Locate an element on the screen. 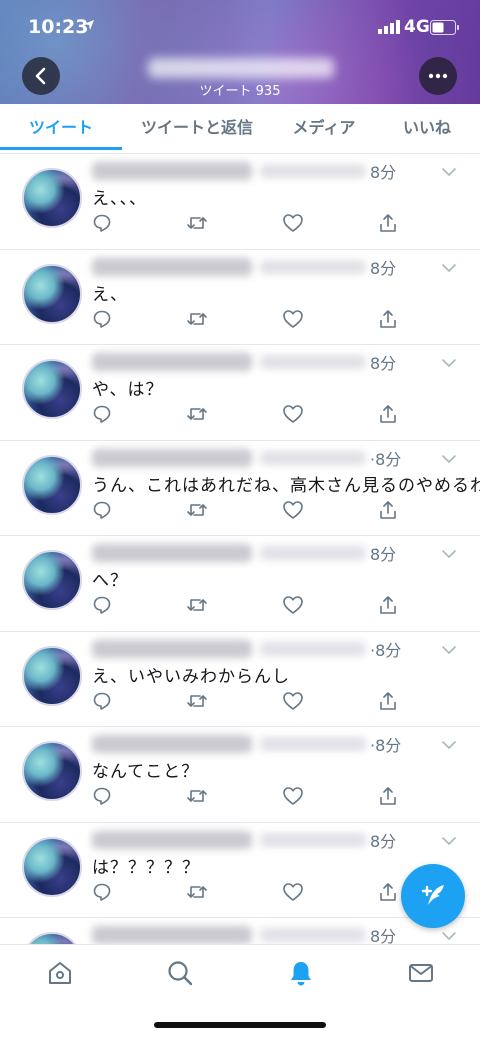 This screenshot has width=480, height=1039. nav-search is located at coordinates (180, 973).